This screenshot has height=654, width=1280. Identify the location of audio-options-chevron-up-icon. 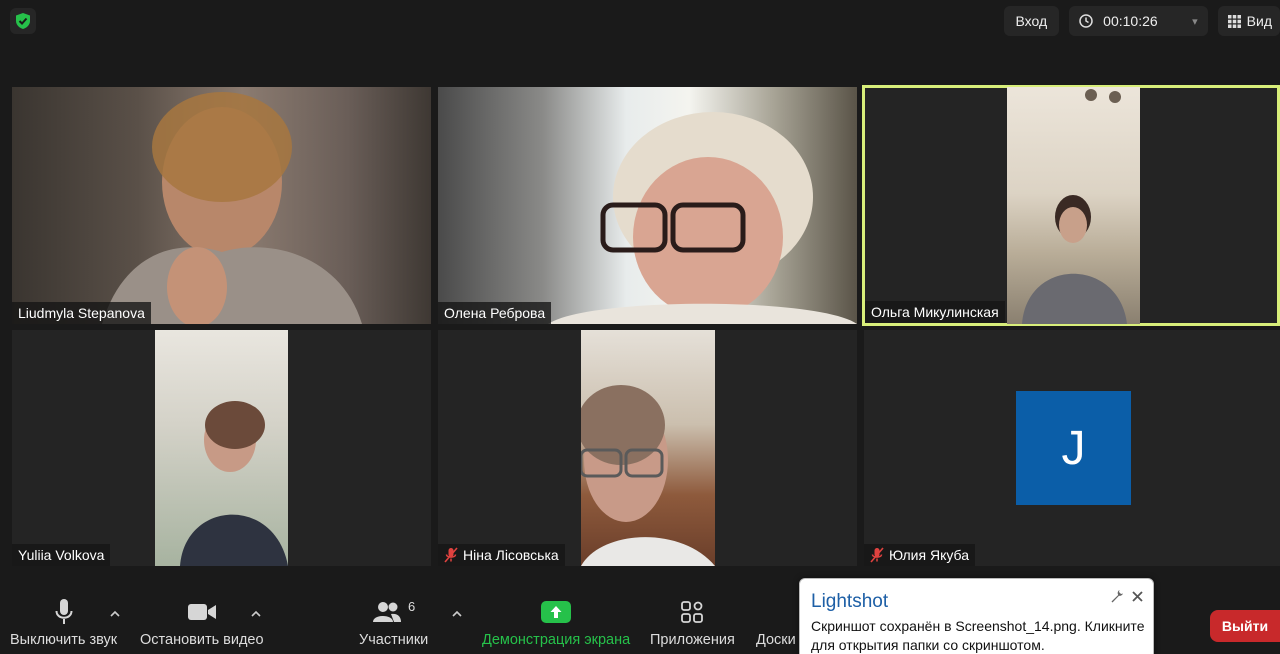
(115, 613).